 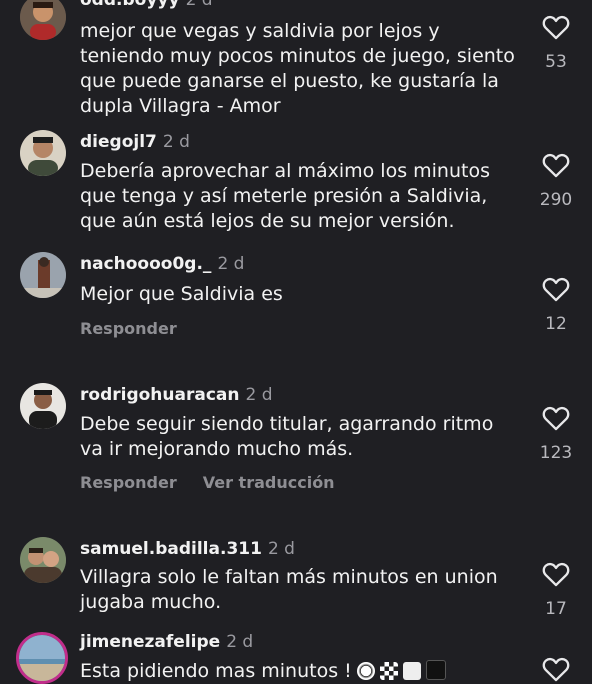 What do you see at coordinates (556, 590) in the screenshot?
I see `like-group: 17` at bounding box center [556, 590].